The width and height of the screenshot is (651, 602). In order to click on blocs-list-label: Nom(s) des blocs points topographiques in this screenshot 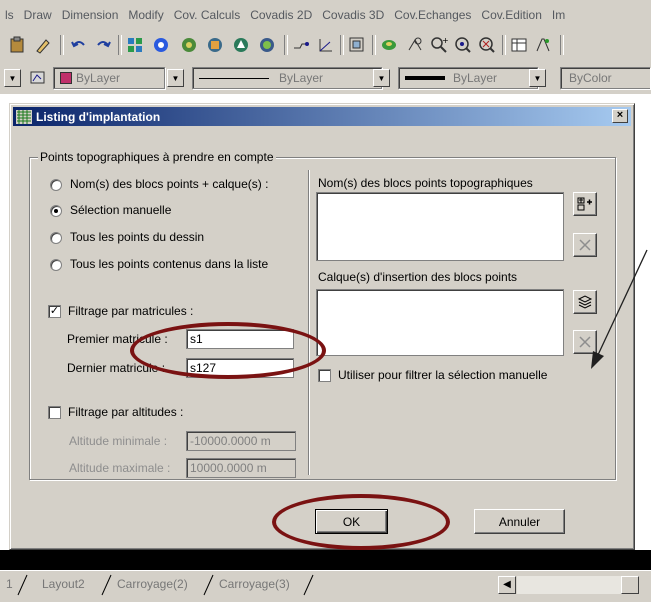, I will do `click(425, 183)`.